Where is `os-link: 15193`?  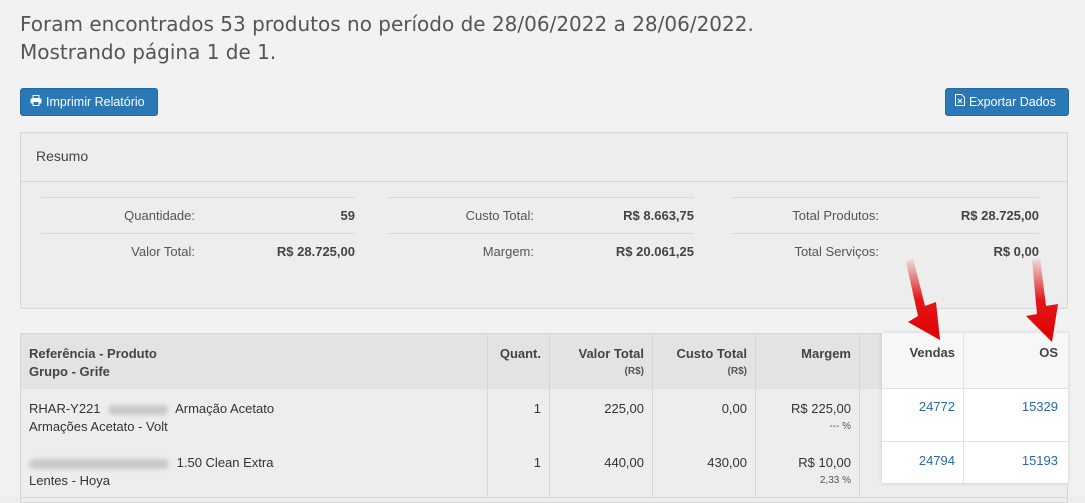
os-link: 15193 is located at coordinates (1011, 460).